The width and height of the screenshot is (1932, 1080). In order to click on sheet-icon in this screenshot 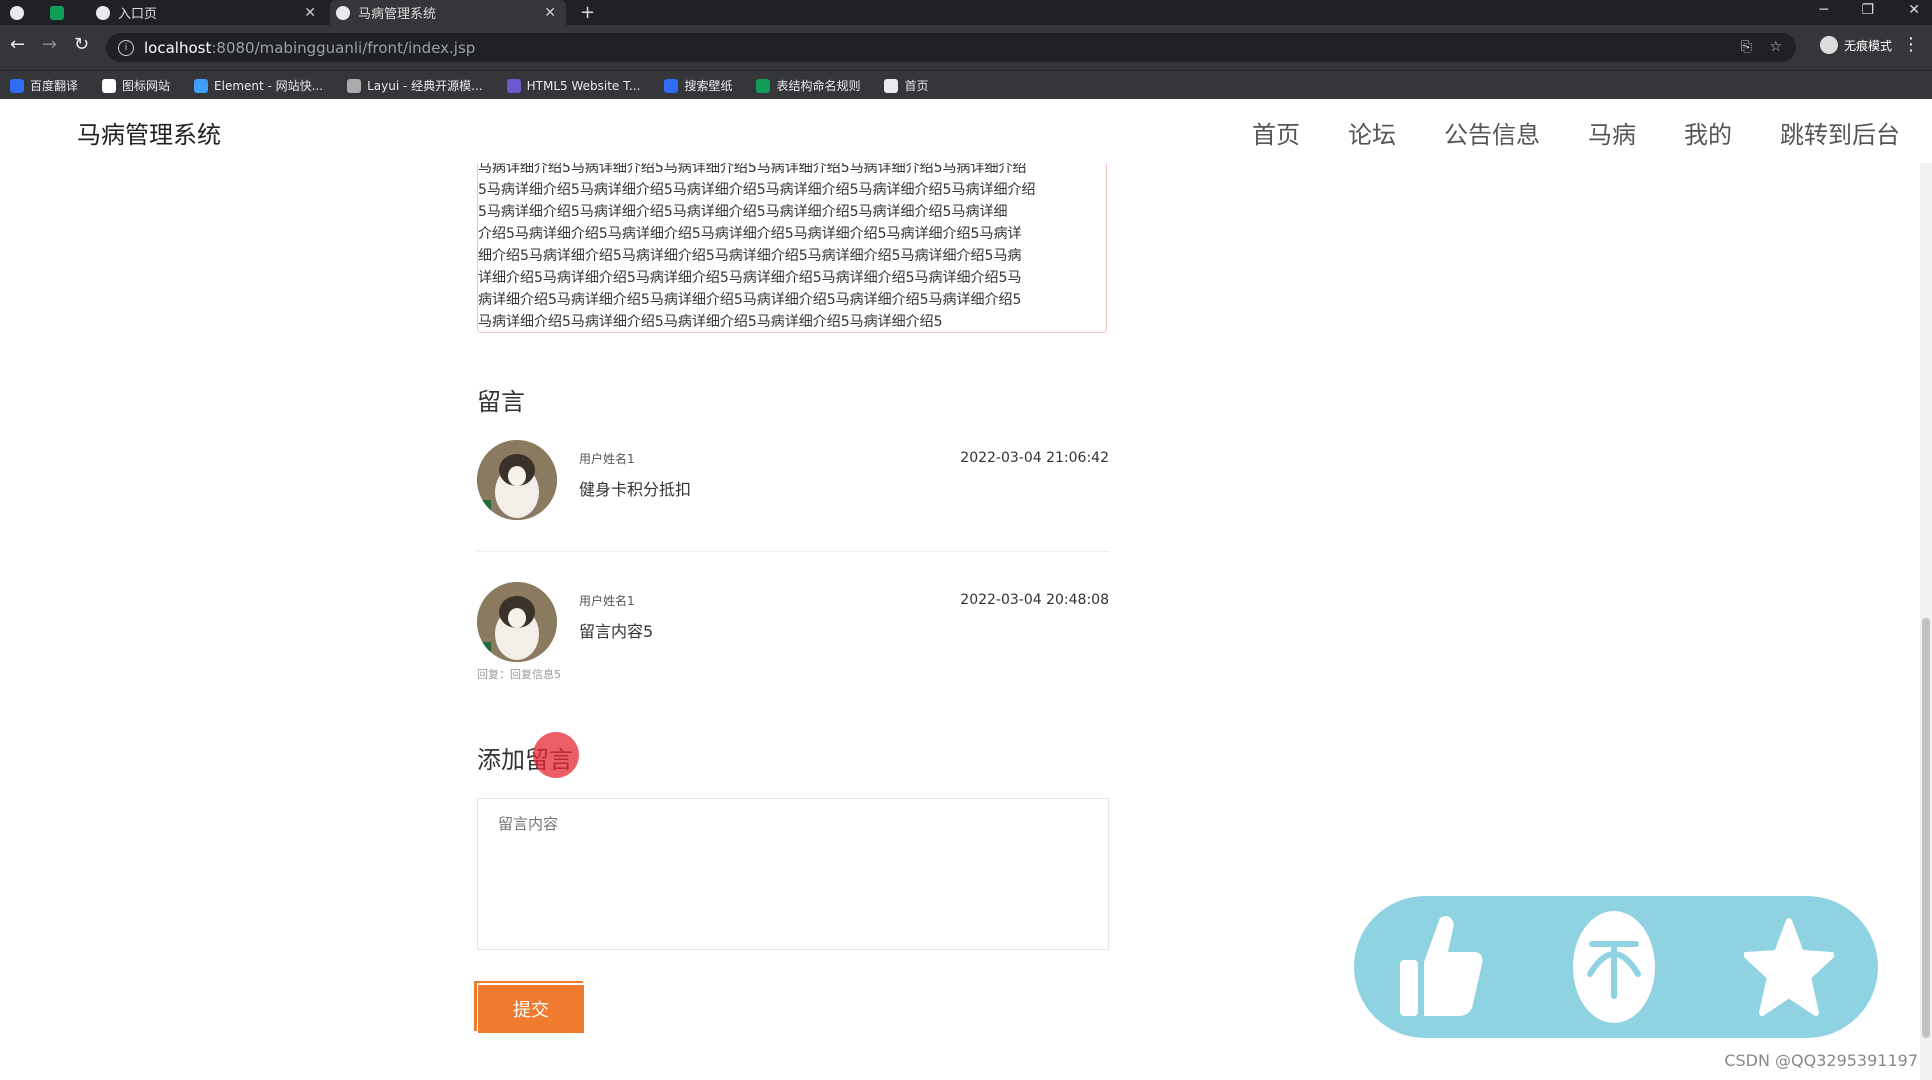, I will do `click(57, 12)`.